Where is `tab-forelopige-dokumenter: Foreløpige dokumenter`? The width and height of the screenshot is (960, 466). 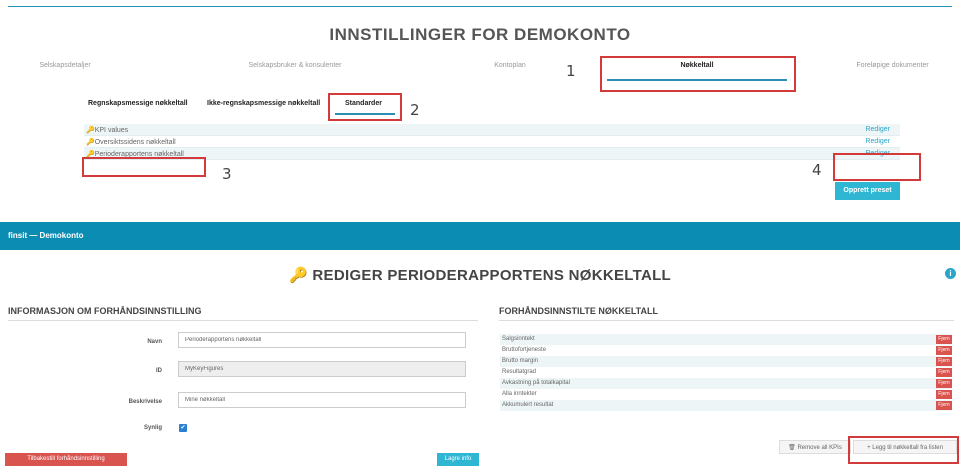
tab-forelopige-dokumenter: Foreløpige dokumenter is located at coordinates (892, 65).